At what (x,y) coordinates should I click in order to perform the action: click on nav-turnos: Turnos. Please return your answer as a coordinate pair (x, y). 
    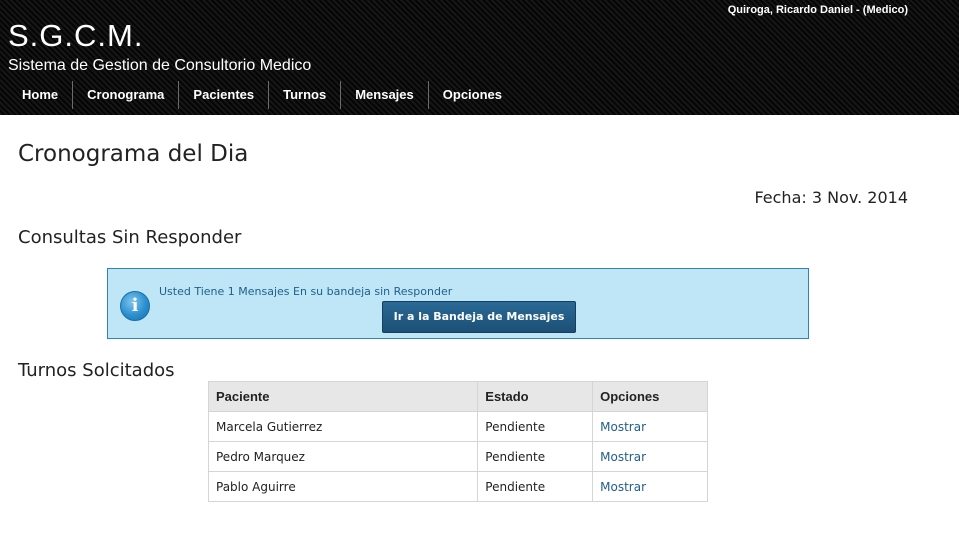
    Looking at the image, I should click on (304, 95).